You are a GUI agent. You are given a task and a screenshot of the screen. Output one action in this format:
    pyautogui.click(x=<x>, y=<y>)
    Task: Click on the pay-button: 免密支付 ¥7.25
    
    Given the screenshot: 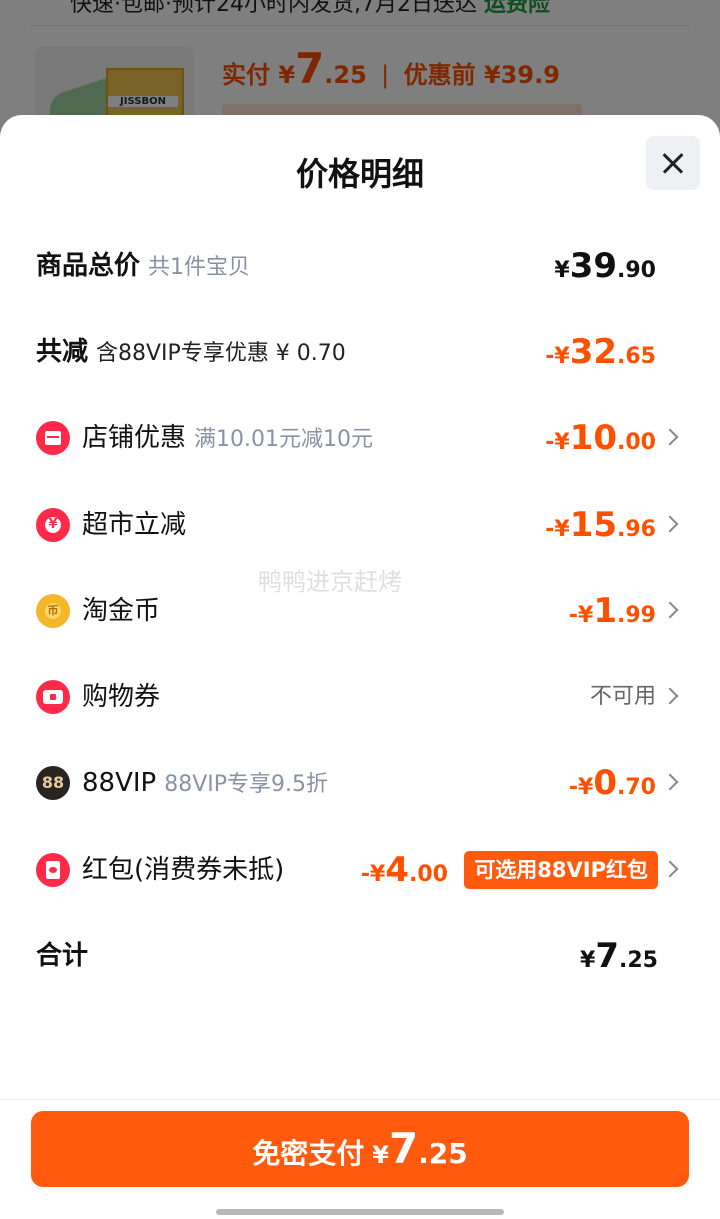 What is the action you would take?
    pyautogui.click(x=360, y=1149)
    